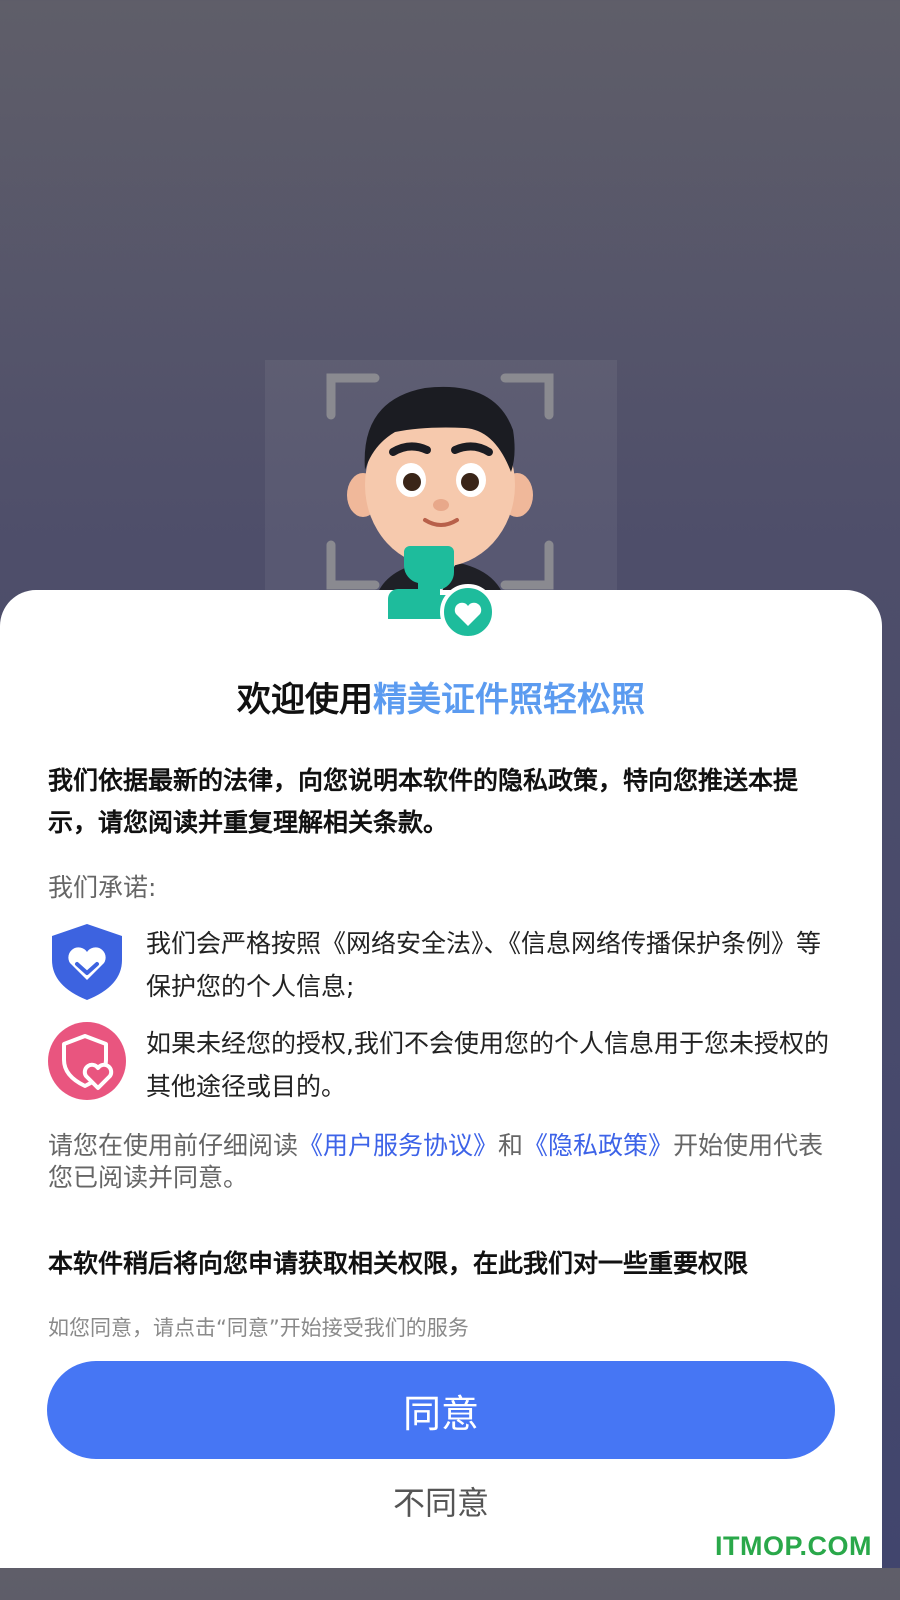  What do you see at coordinates (443, 1162) in the screenshot?
I see `agreement-notice: 请您在使用前仔细阅读《用户服务协议》和《隐私政策》开始使用代表您已阅读并同意。` at bounding box center [443, 1162].